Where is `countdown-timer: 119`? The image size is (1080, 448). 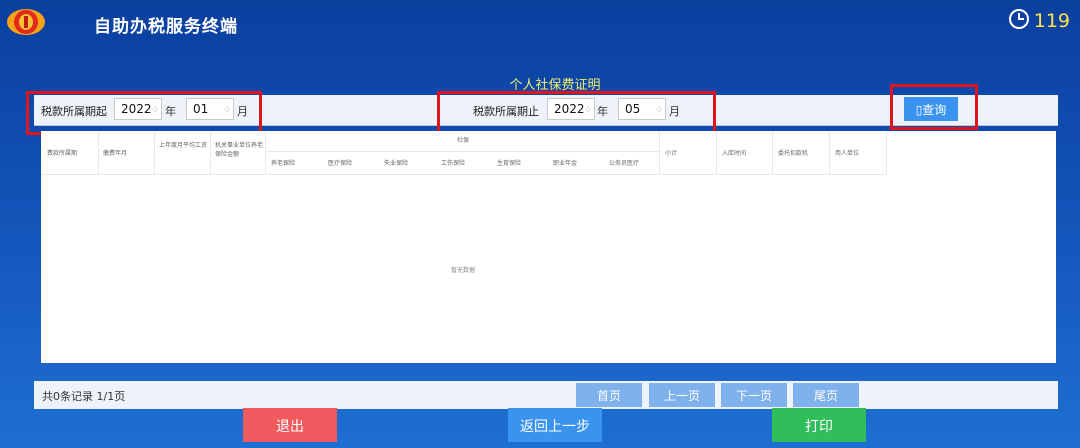
countdown-timer: 119 is located at coordinates (1039, 21).